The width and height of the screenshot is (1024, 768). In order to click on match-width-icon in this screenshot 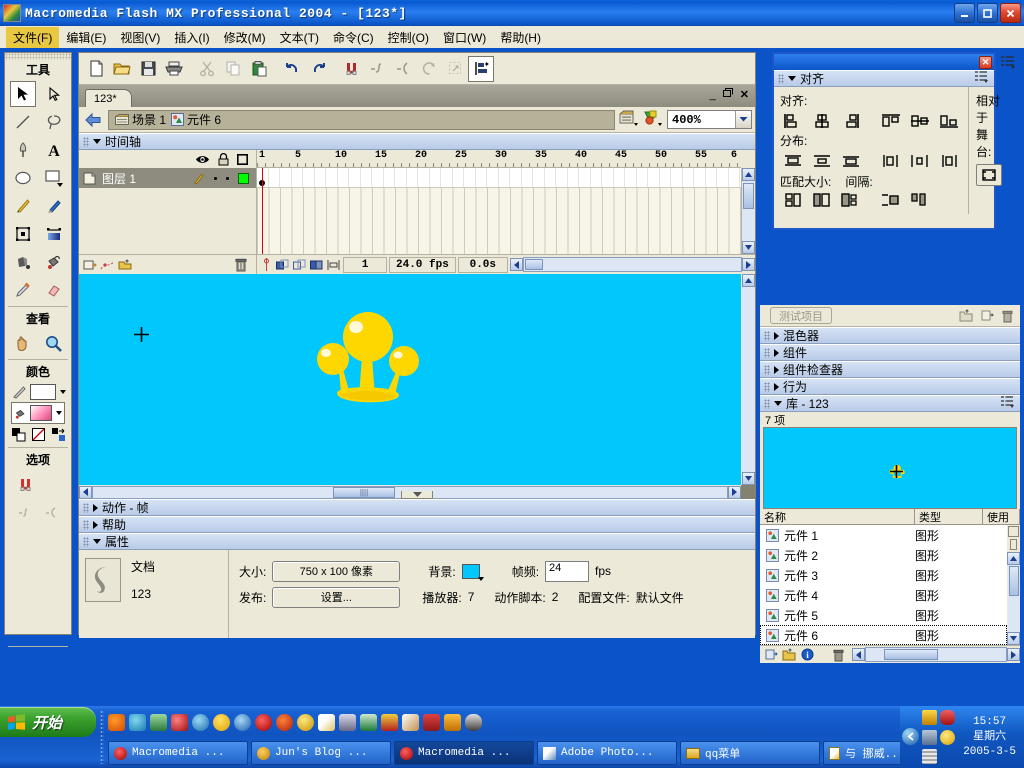, I will do `click(793, 200)`.